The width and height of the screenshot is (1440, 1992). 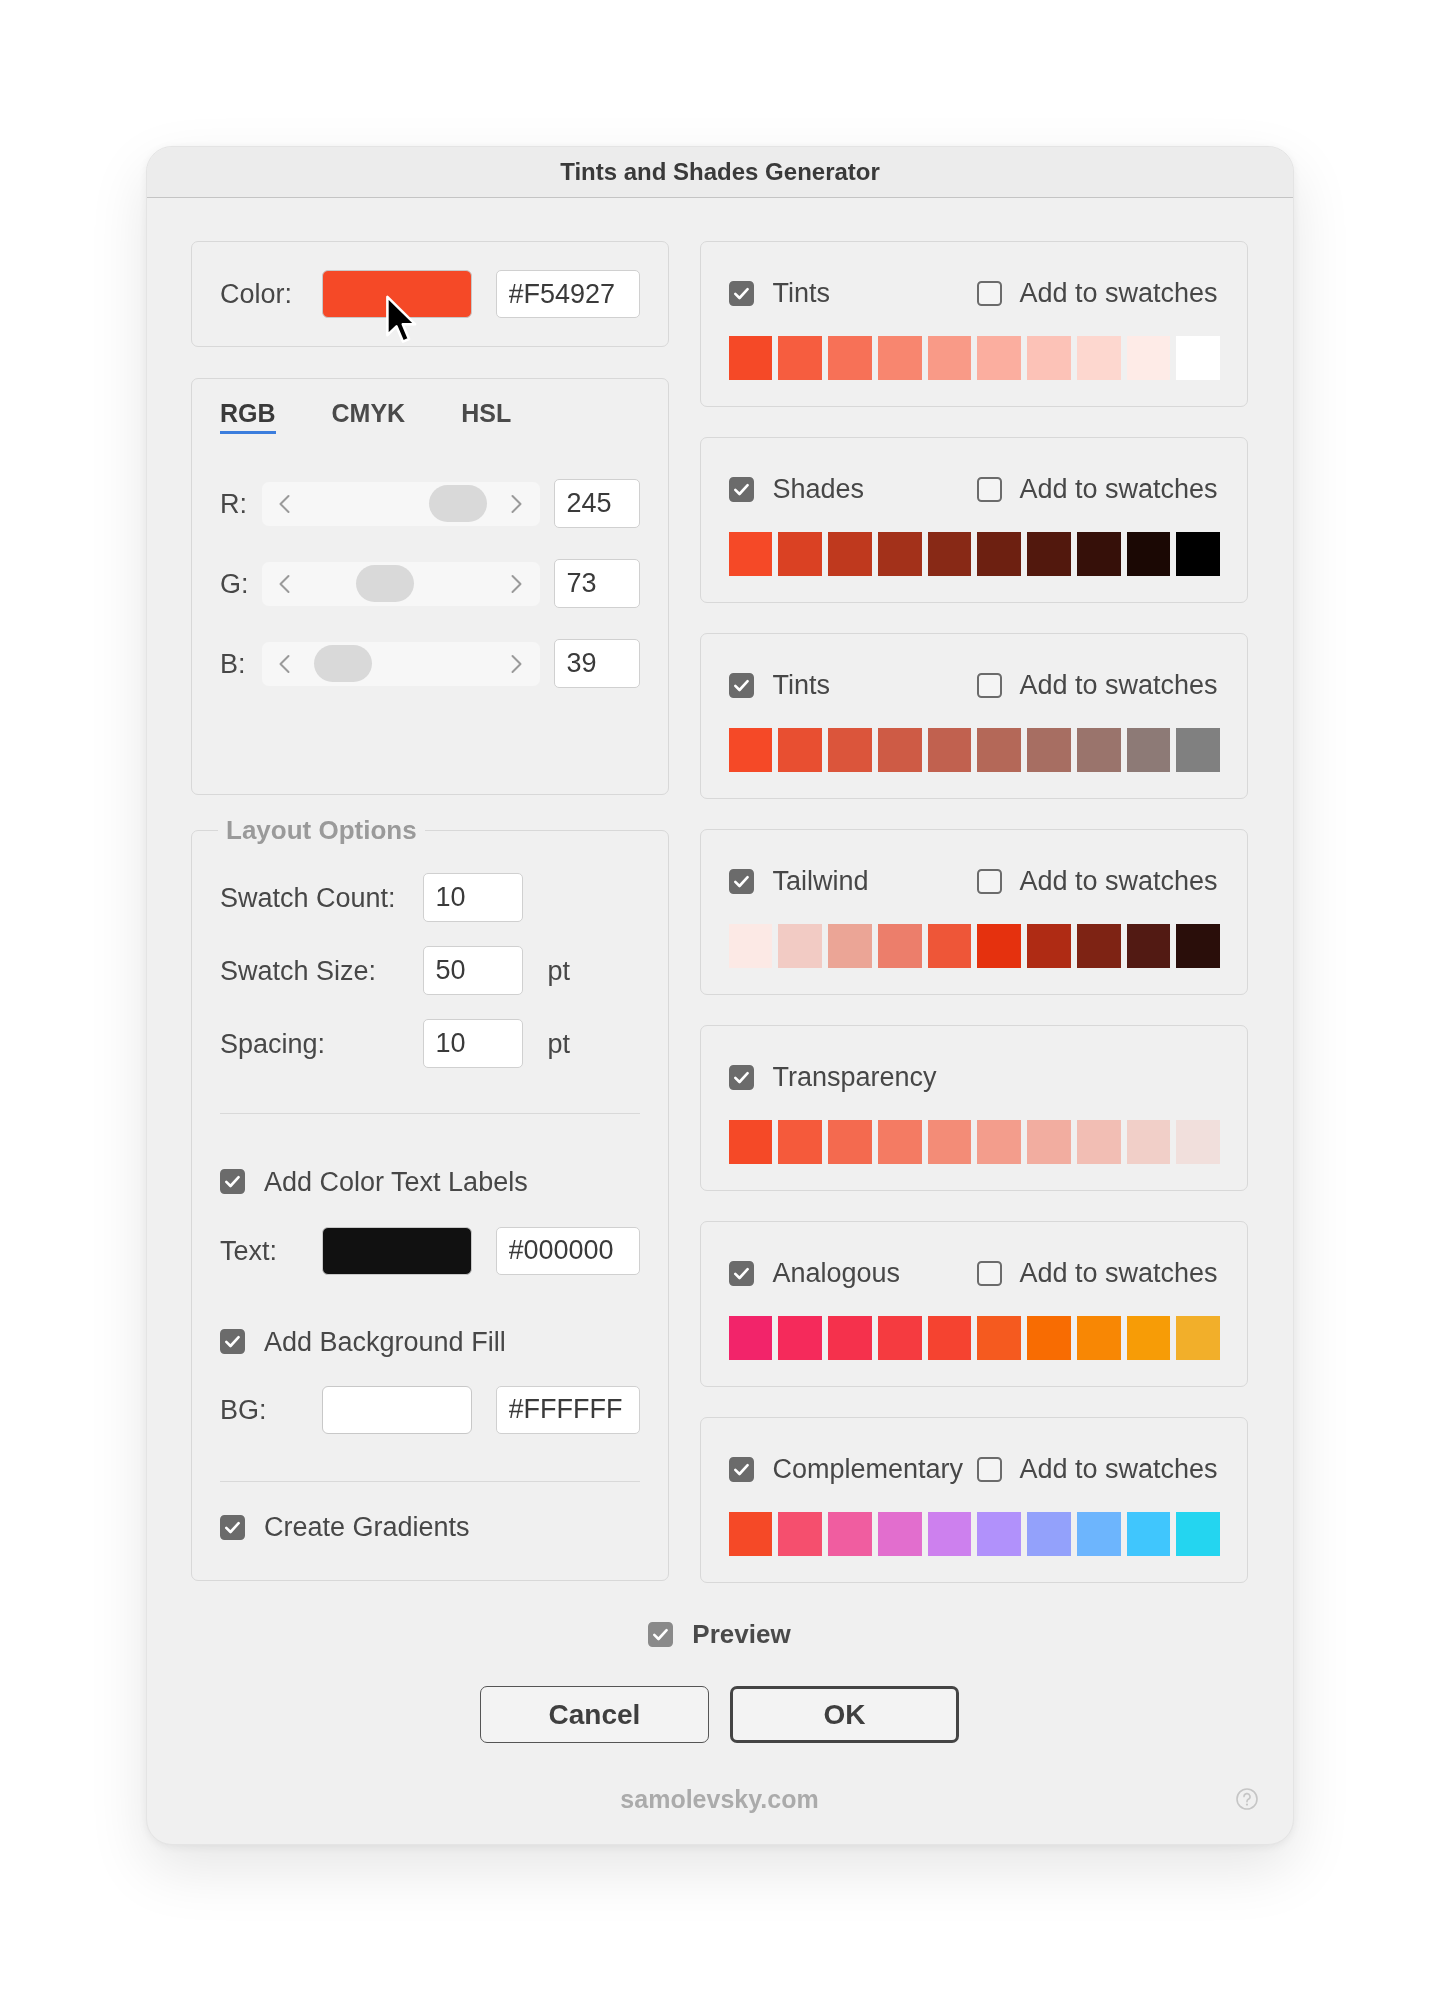 What do you see at coordinates (400, 320) in the screenshot?
I see `cursor-icon` at bounding box center [400, 320].